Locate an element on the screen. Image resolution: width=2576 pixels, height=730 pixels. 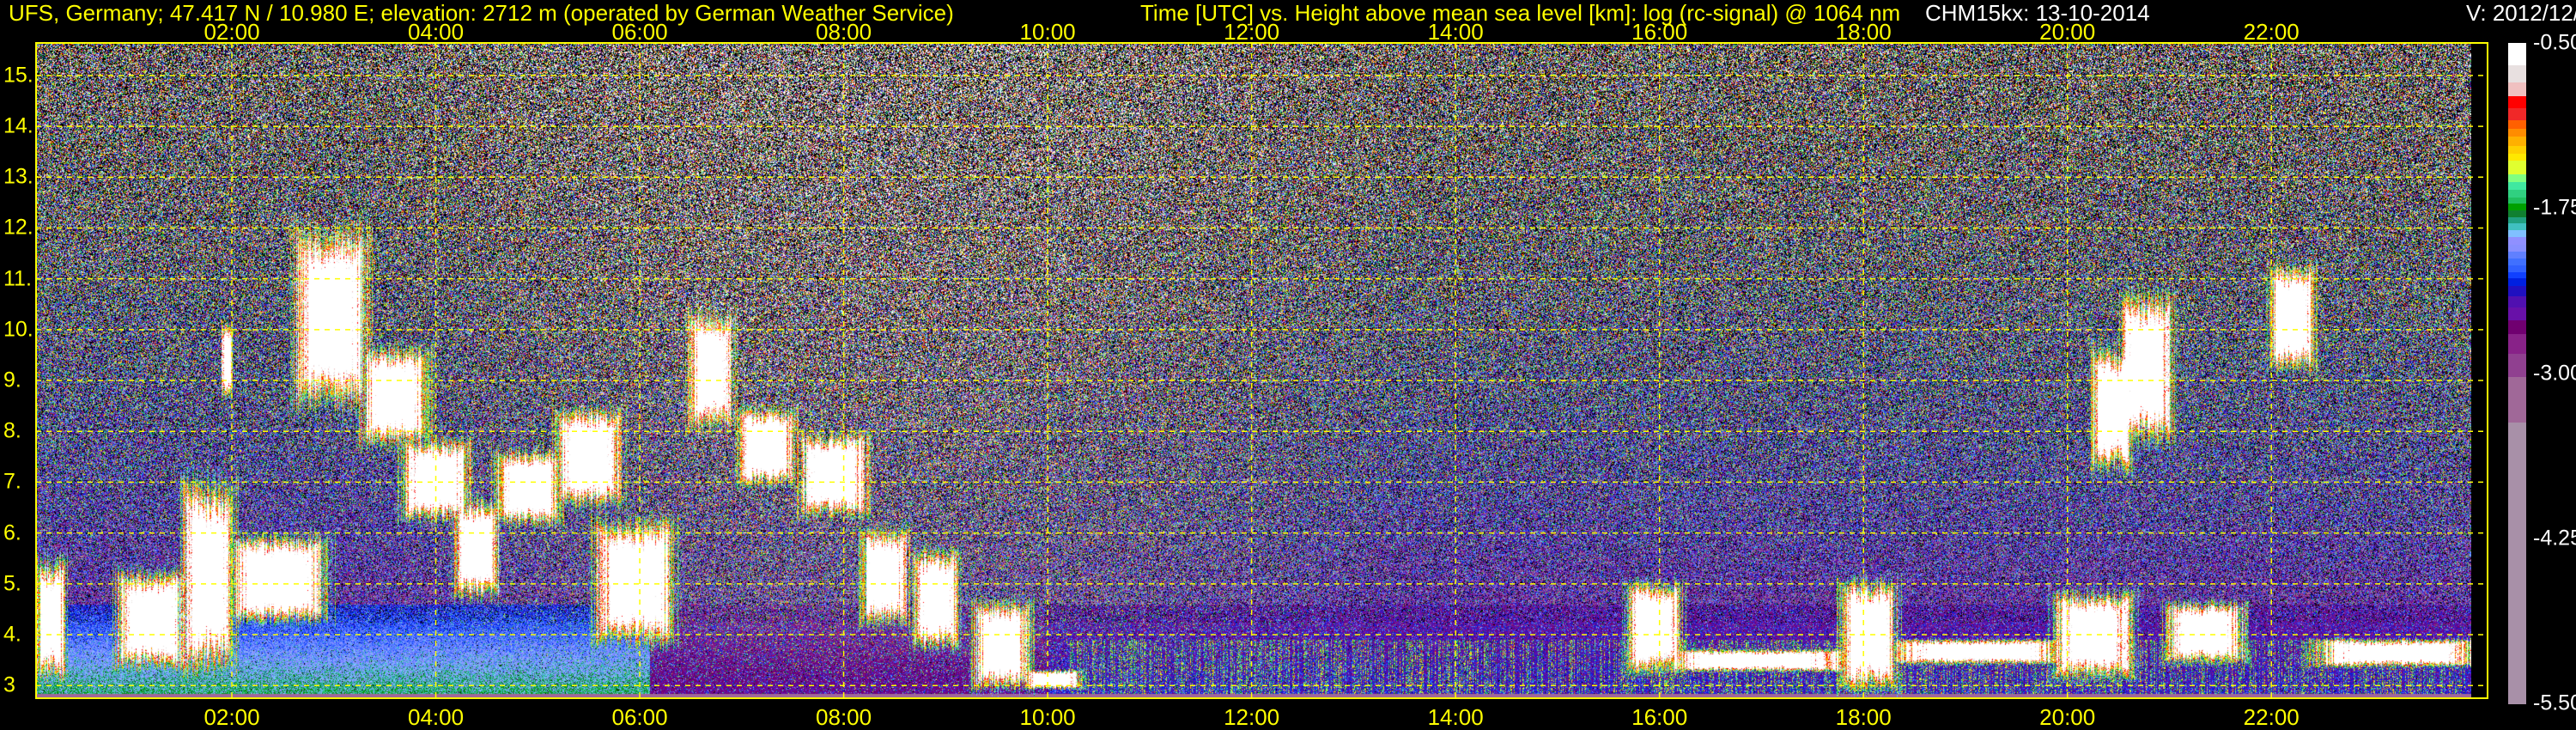
software-version: V: 2012/12/20 is located at coordinates (2521, 13).